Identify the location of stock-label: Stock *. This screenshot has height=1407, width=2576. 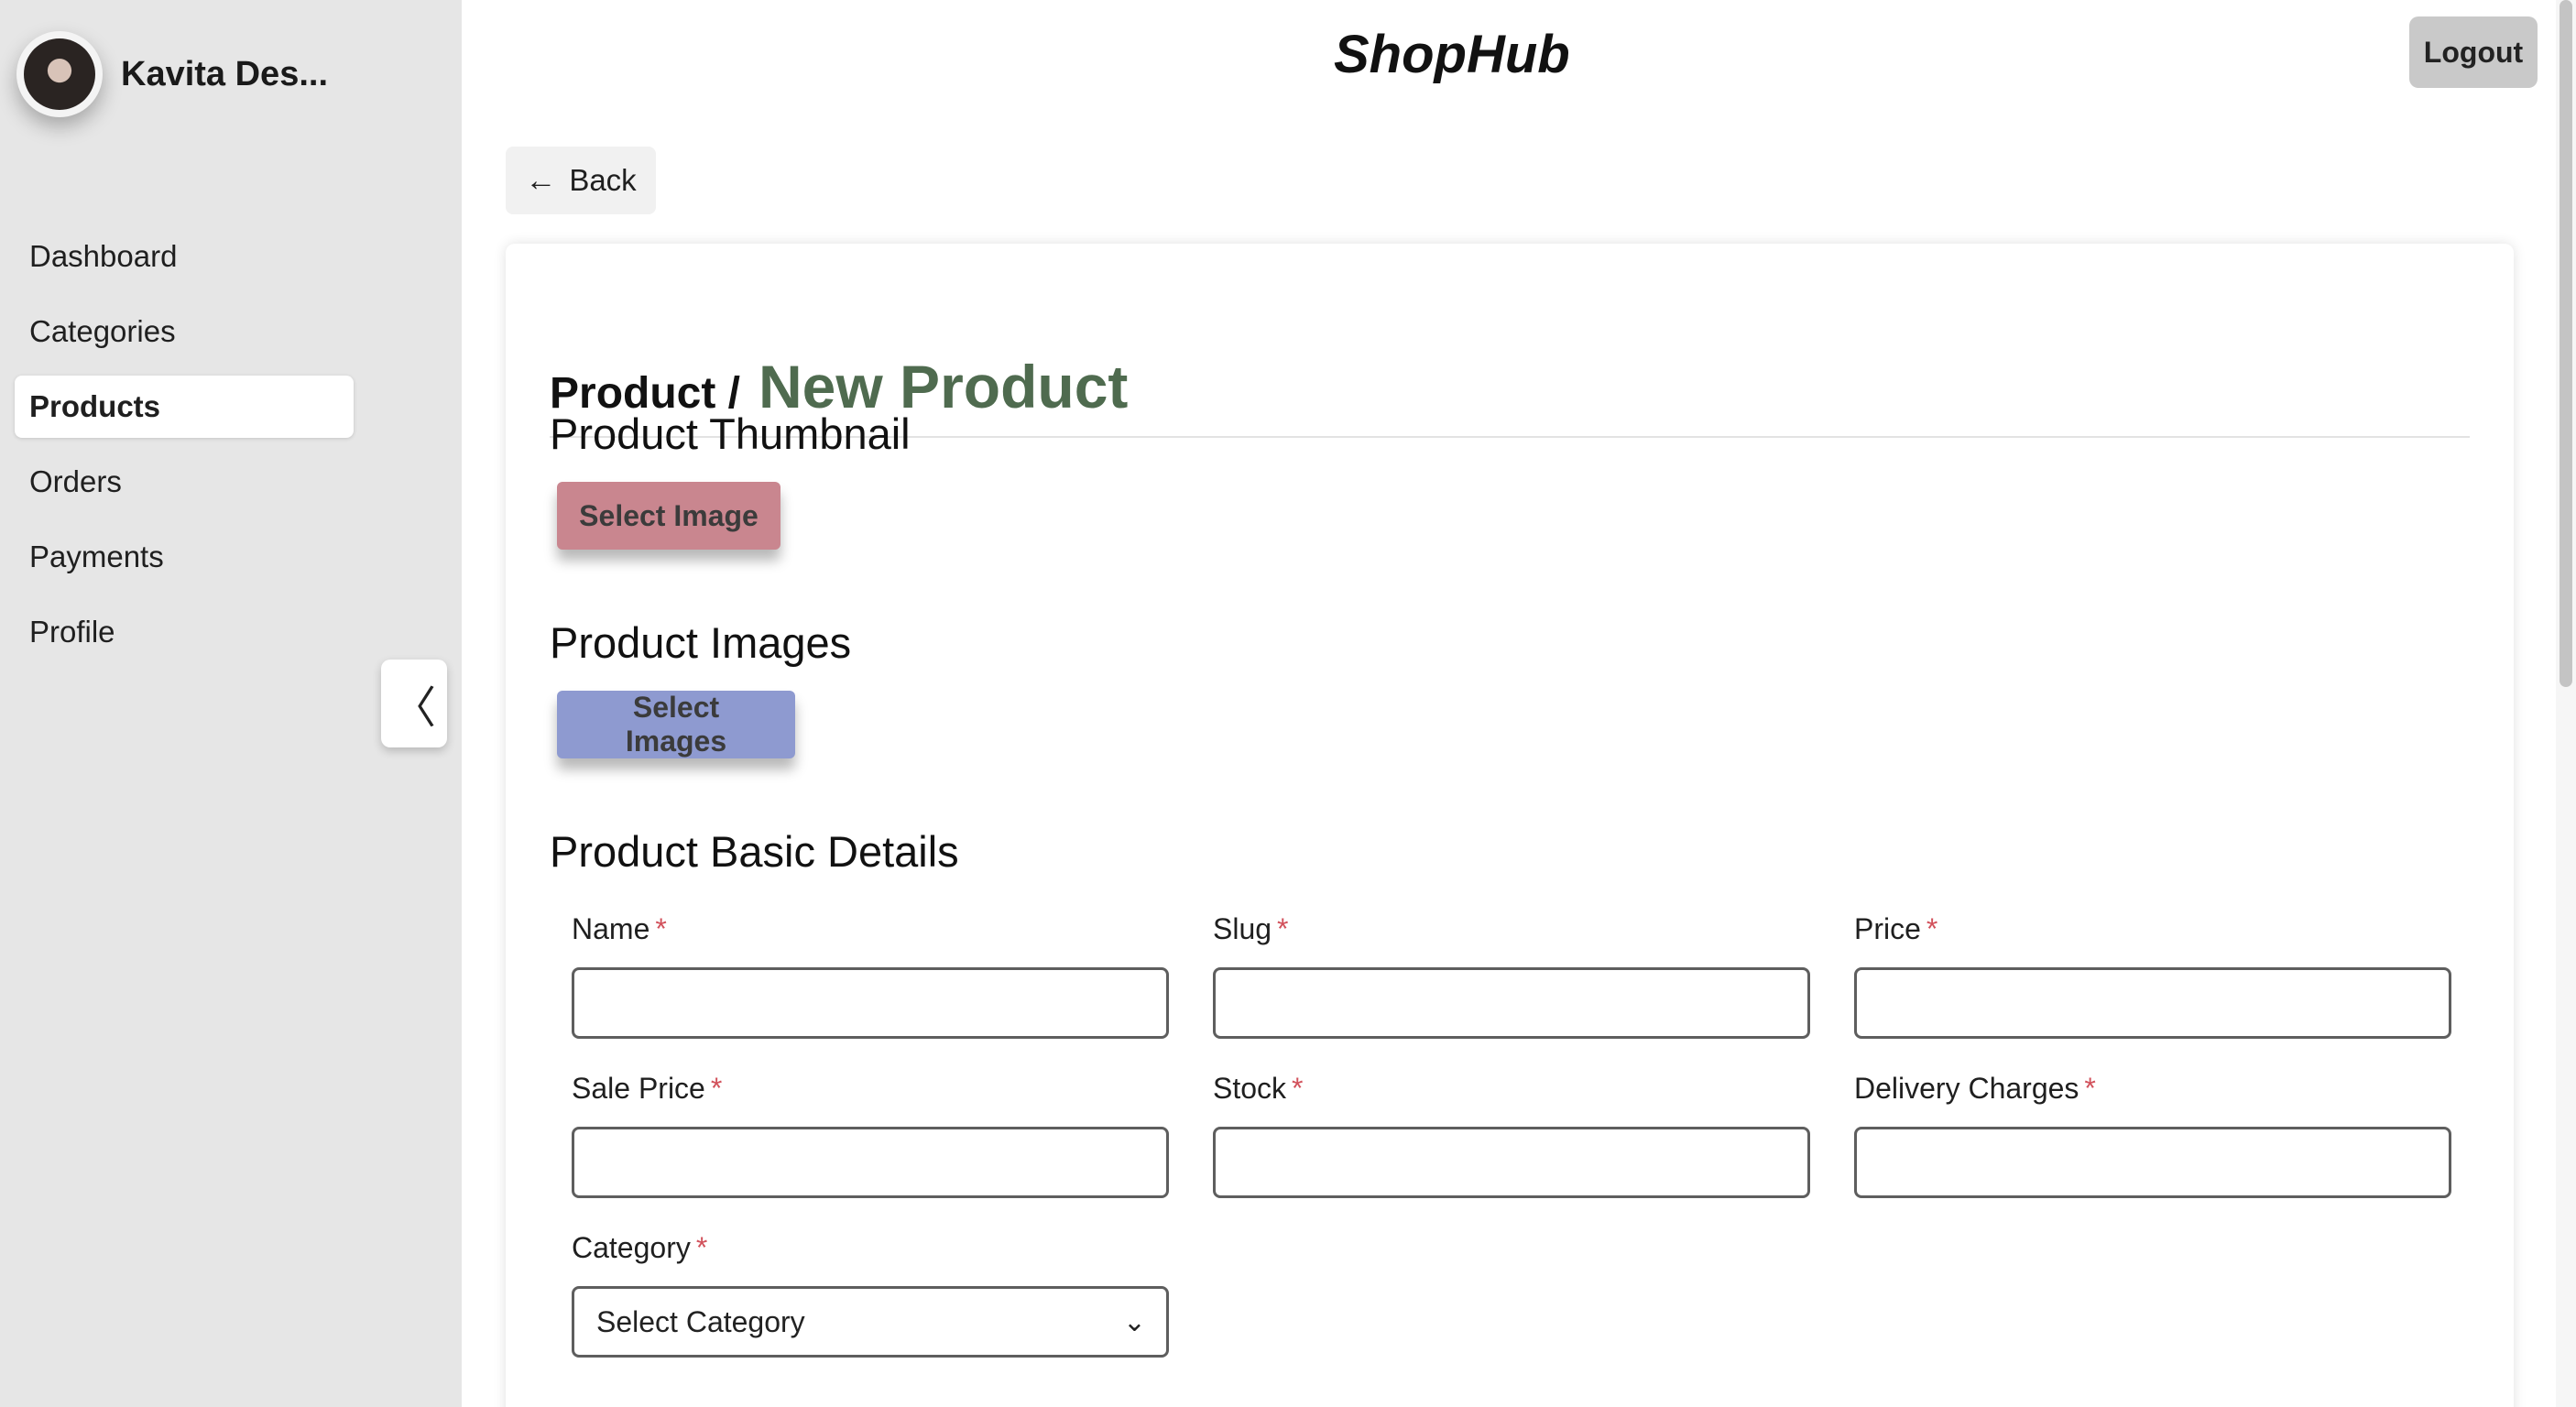
(1258, 1089).